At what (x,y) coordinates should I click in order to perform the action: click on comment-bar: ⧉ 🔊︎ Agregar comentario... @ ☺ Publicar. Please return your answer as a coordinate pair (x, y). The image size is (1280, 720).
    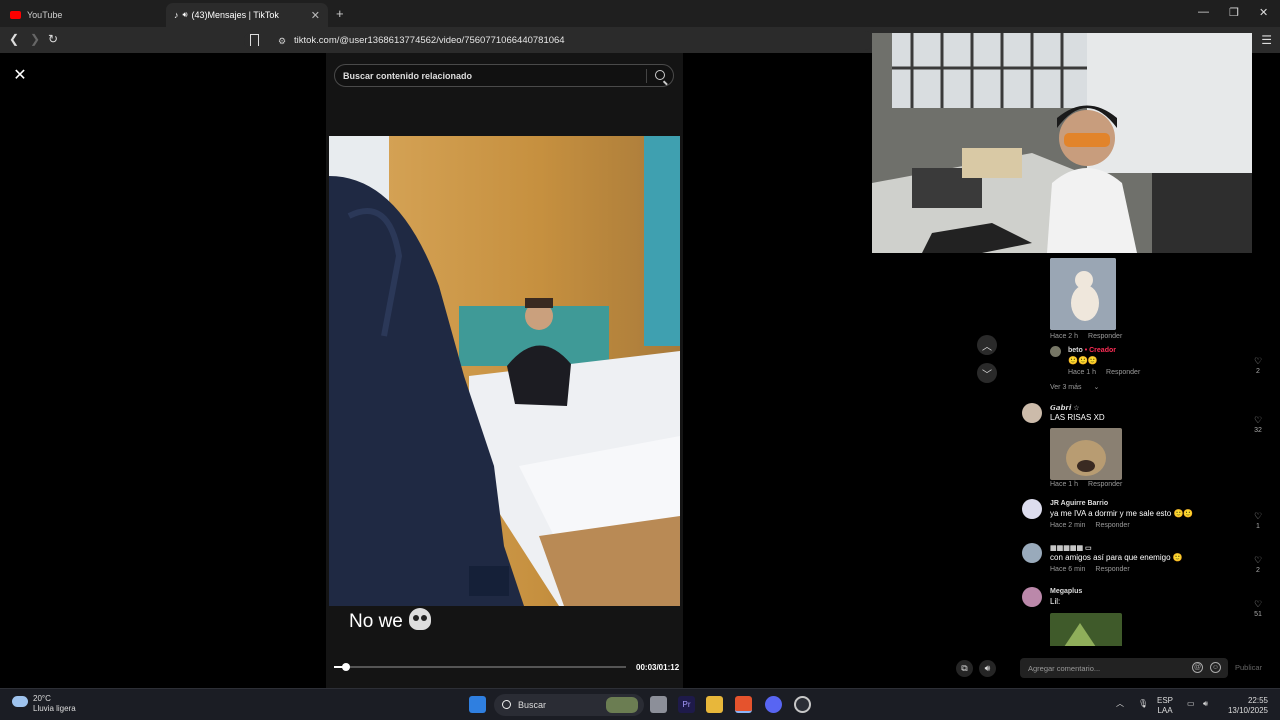
    Looking at the image, I should click on (1075, 668).